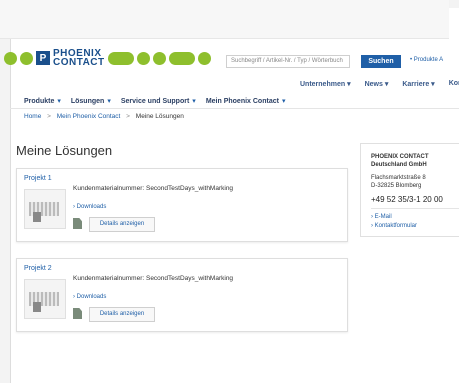 This screenshot has height=383, width=459. Describe the element at coordinates (43, 58) in the screenshot. I see `logo-mark: P` at that location.